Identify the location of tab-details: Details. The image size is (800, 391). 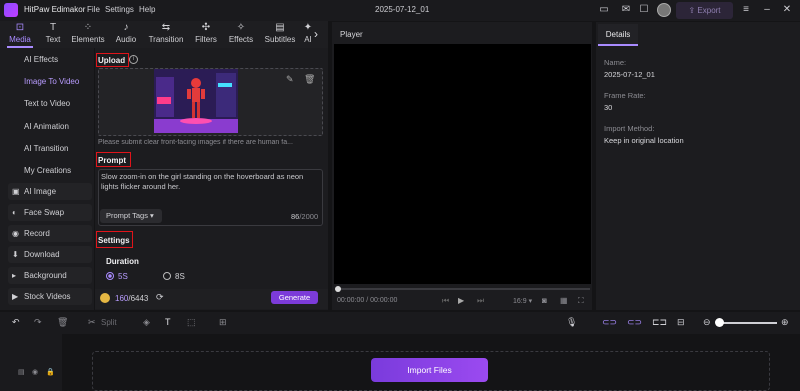
(618, 35).